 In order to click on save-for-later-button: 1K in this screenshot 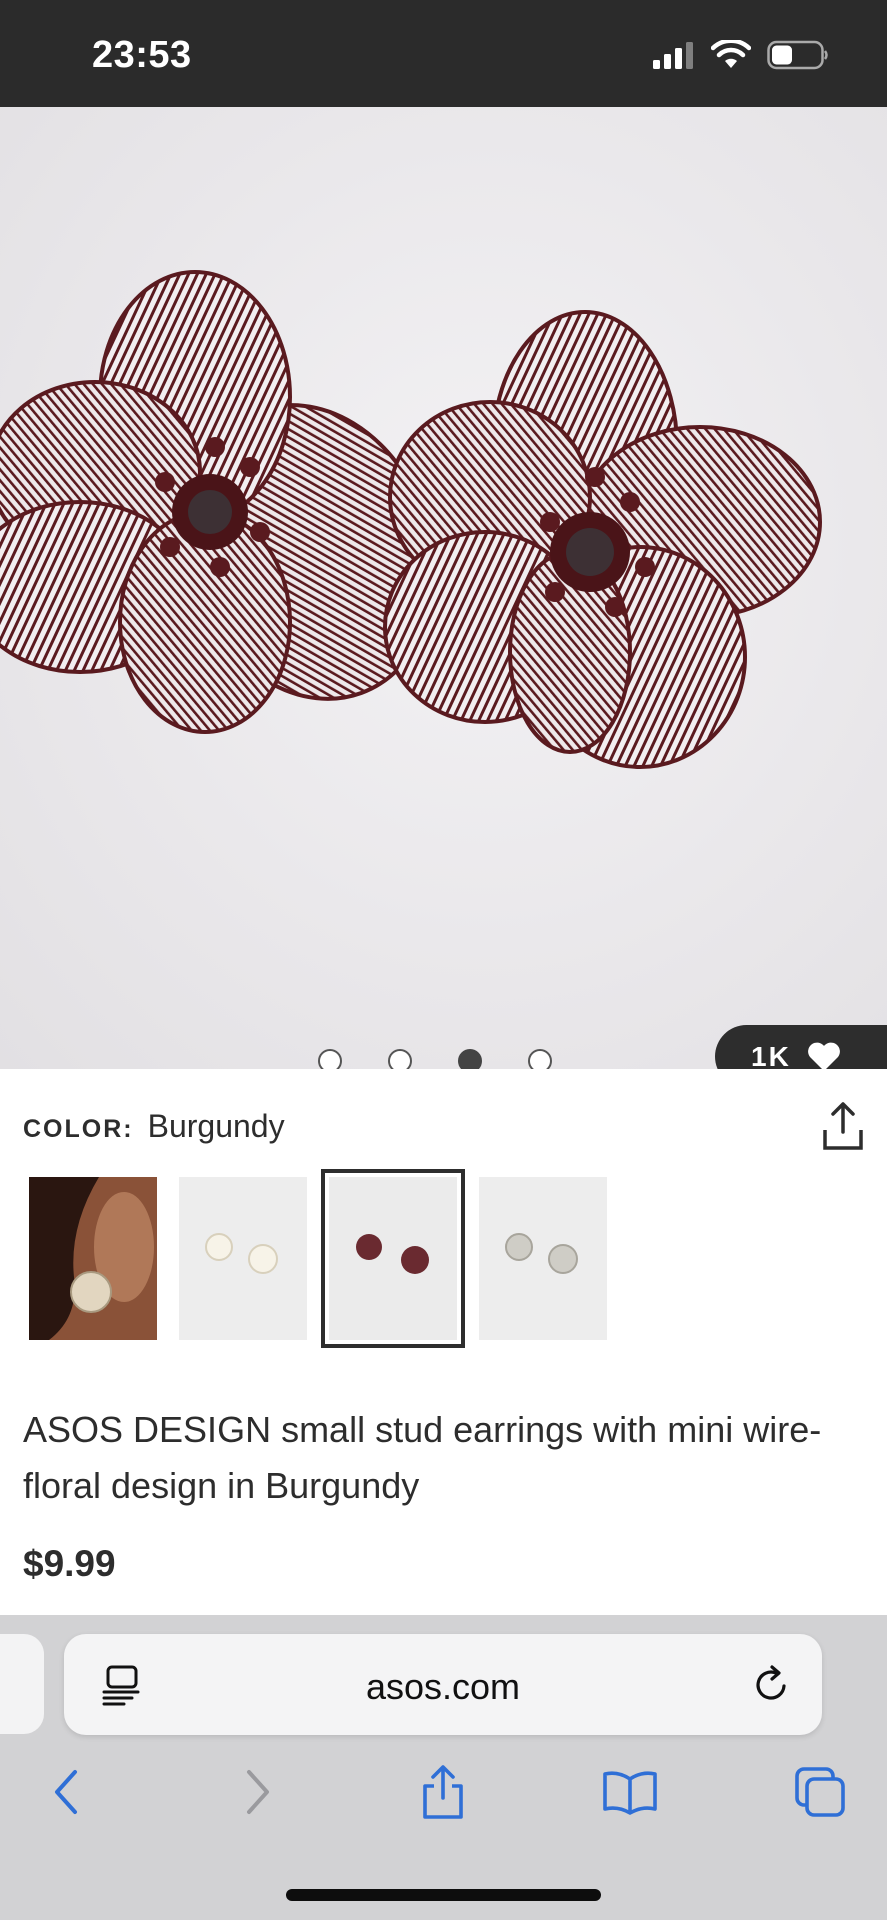, I will do `click(801, 1047)`.